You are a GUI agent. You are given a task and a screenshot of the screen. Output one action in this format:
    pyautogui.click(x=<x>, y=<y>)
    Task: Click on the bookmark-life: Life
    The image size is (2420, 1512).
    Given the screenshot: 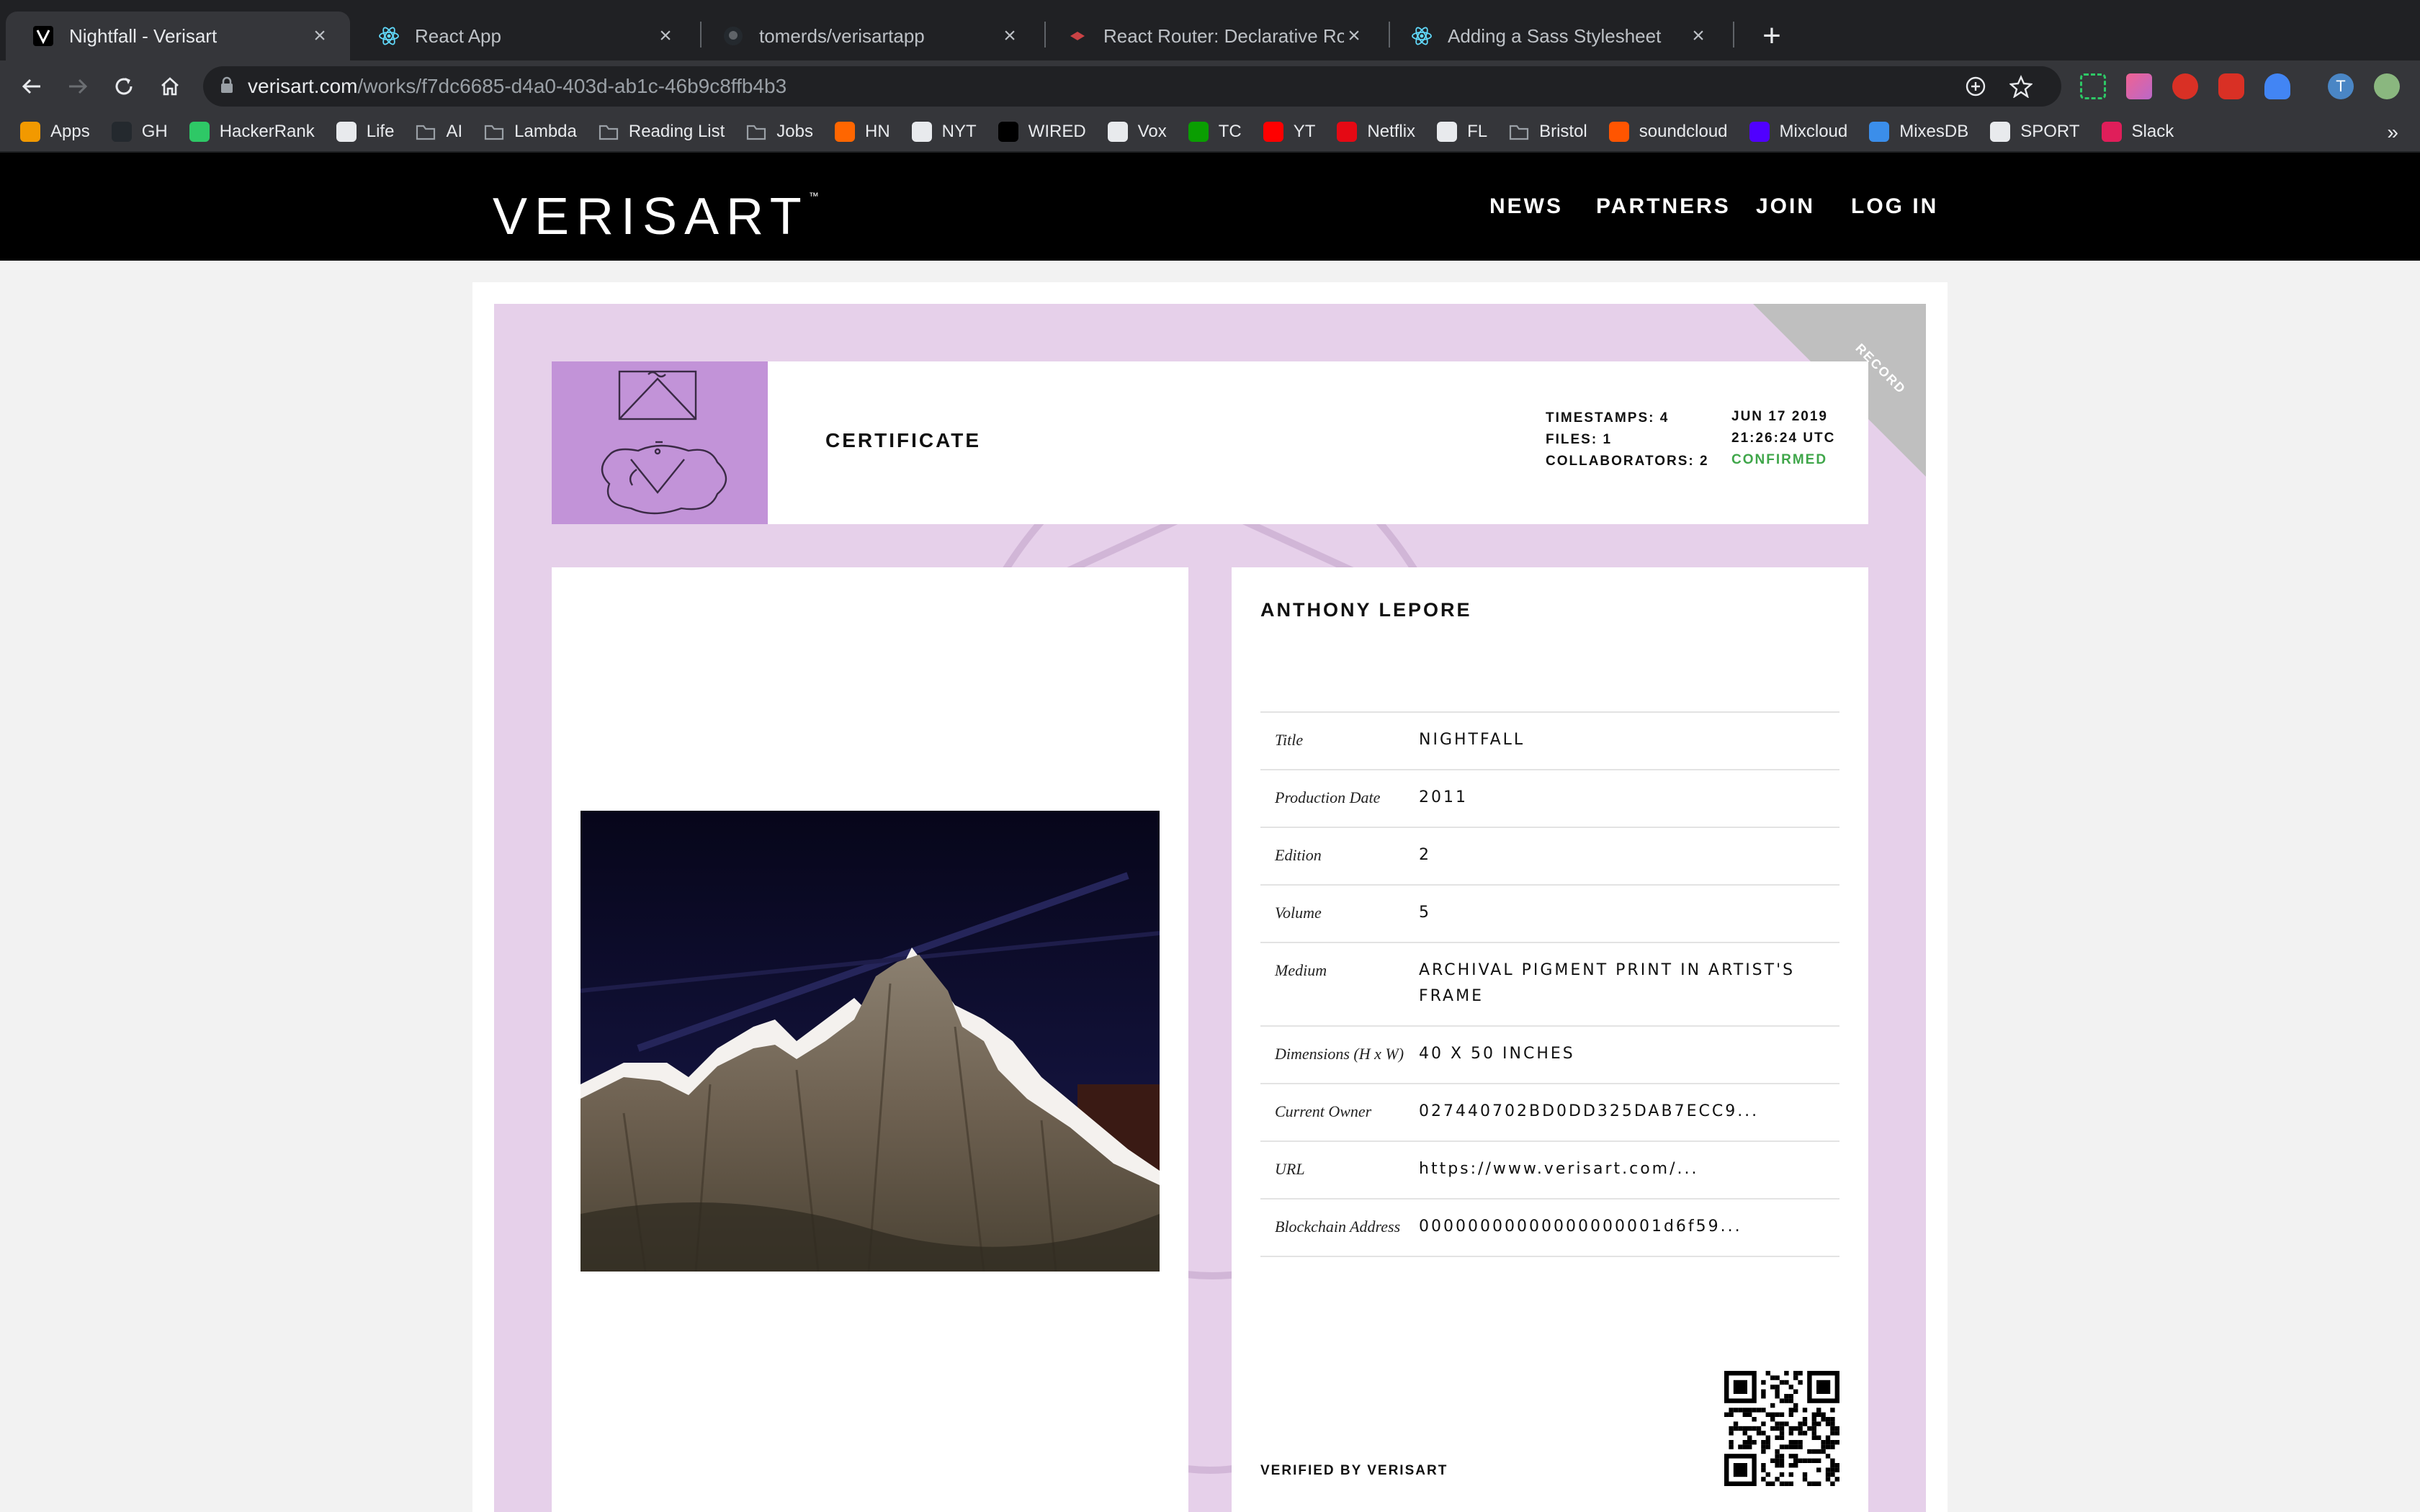 What is the action you would take?
    pyautogui.click(x=365, y=132)
    